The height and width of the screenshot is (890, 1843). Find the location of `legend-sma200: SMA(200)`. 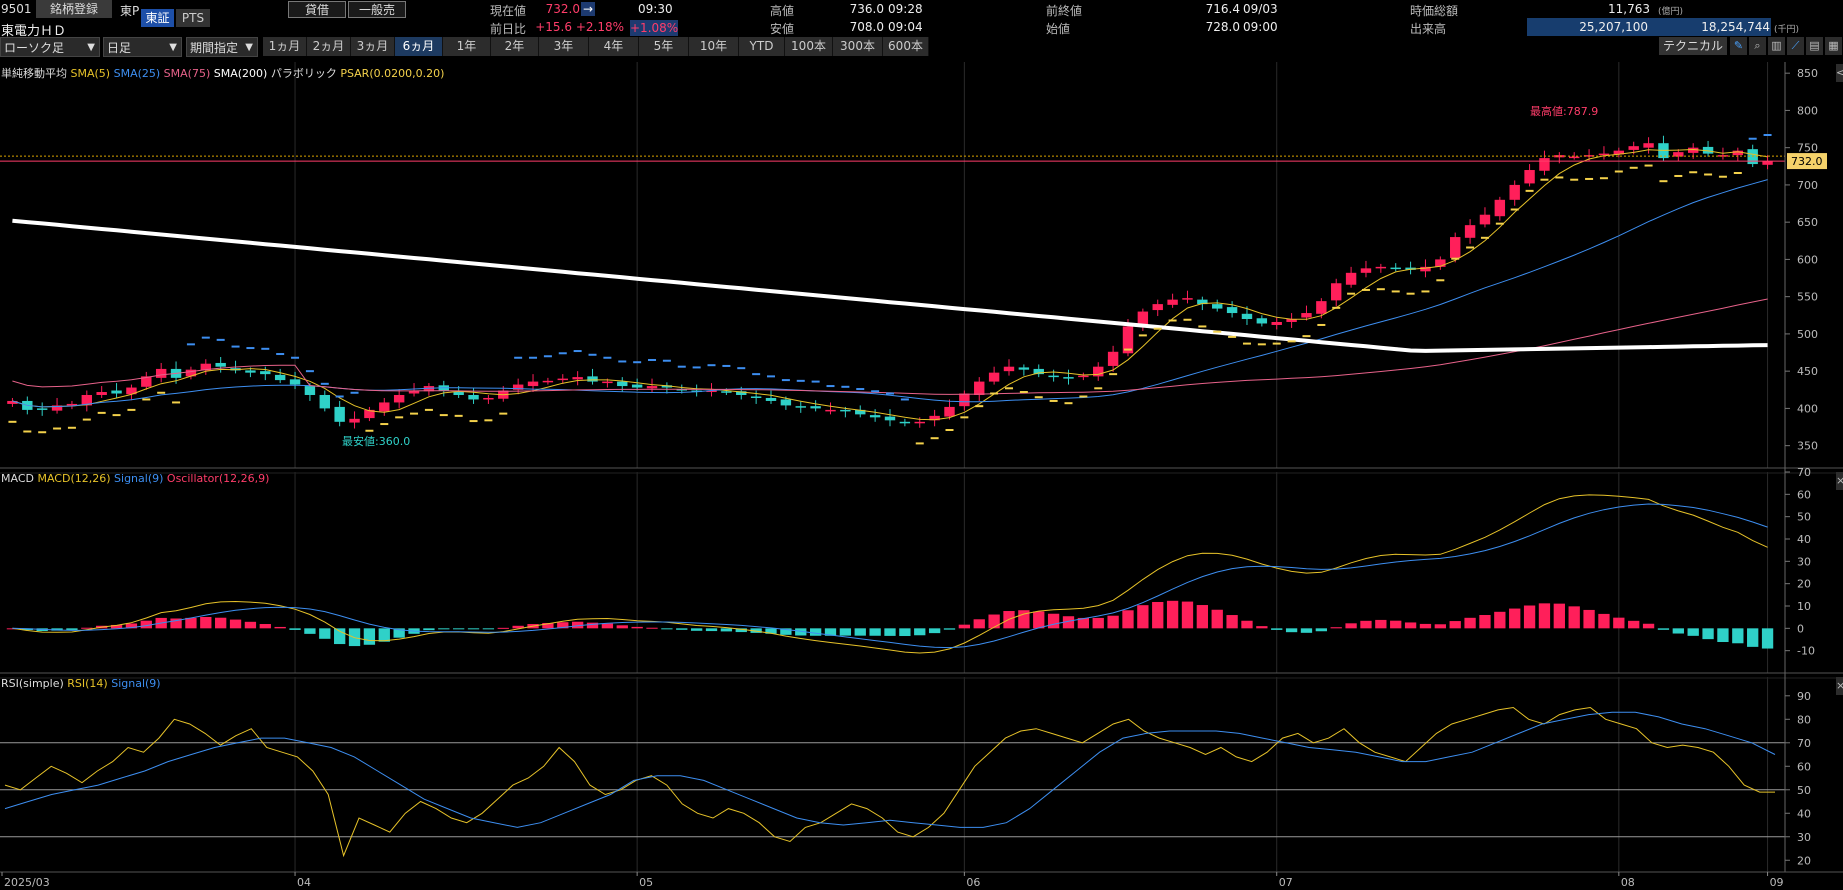

legend-sma200: SMA(200) is located at coordinates (240, 73).